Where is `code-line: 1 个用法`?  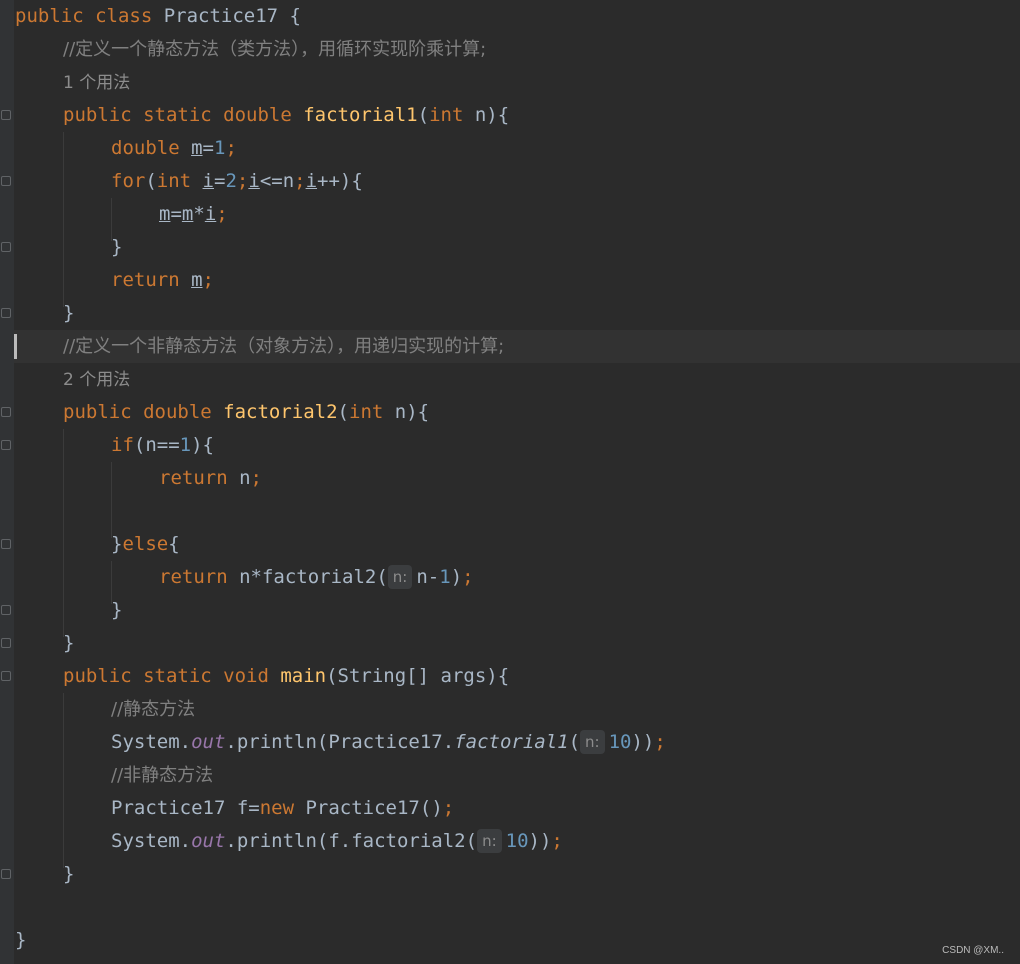 code-line: 1 个用法 is located at coordinates (517, 82).